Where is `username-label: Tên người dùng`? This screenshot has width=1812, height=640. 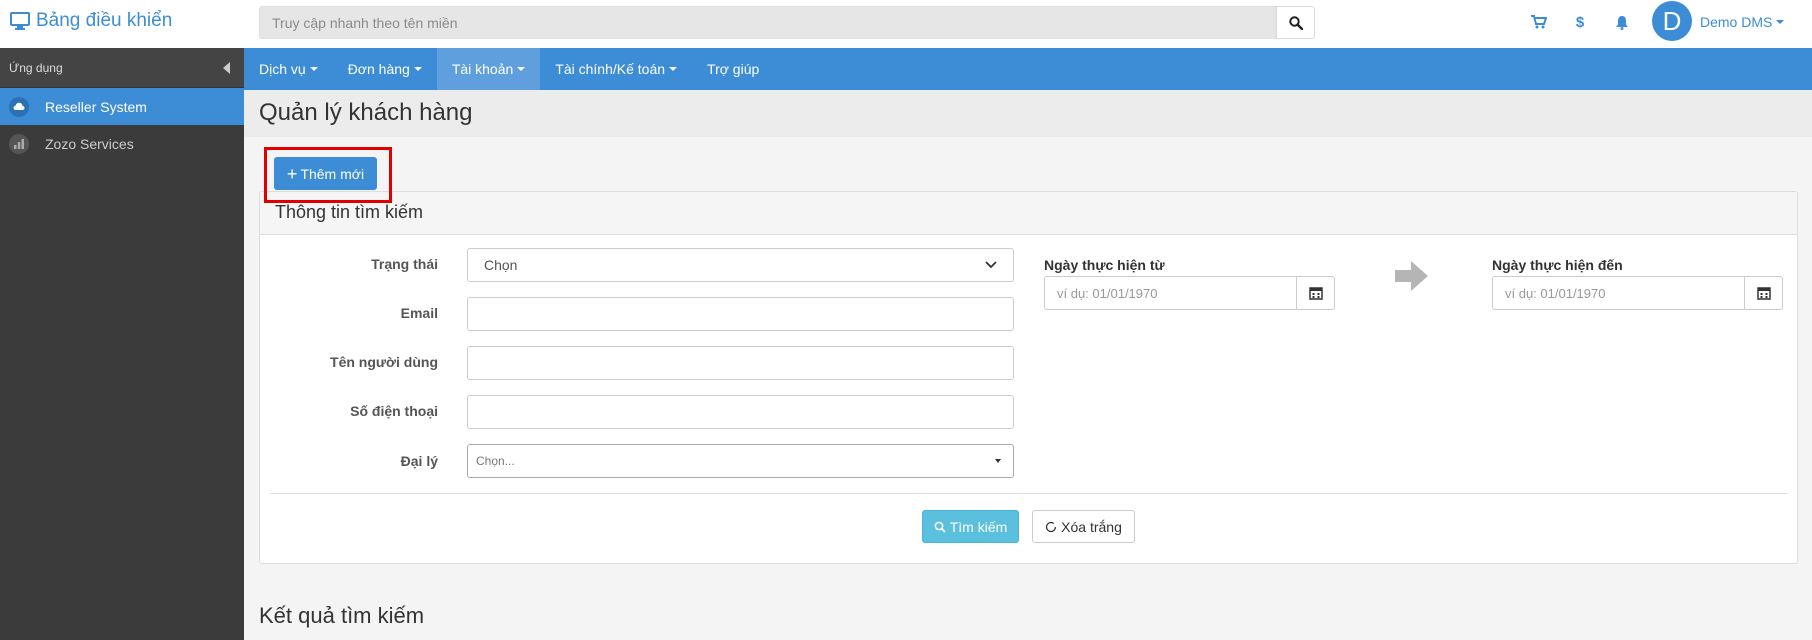
username-label: Tên người dùng is located at coordinates (384, 362).